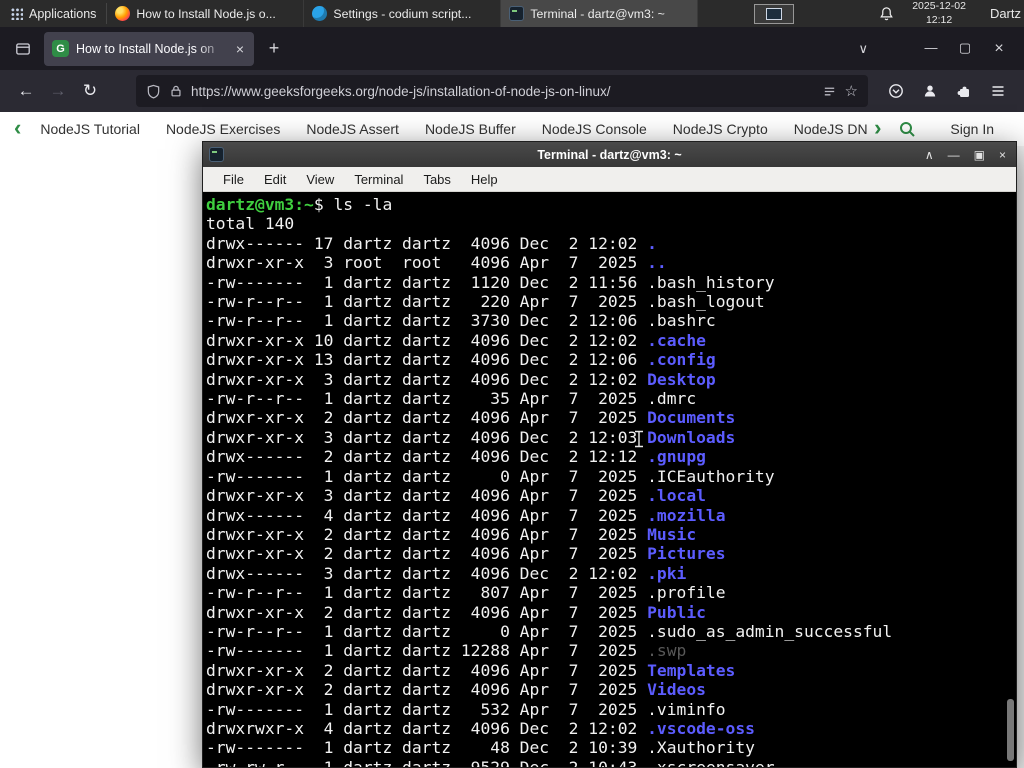  Describe the element at coordinates (676, 690) in the screenshot. I see `file-name: Videos` at that location.